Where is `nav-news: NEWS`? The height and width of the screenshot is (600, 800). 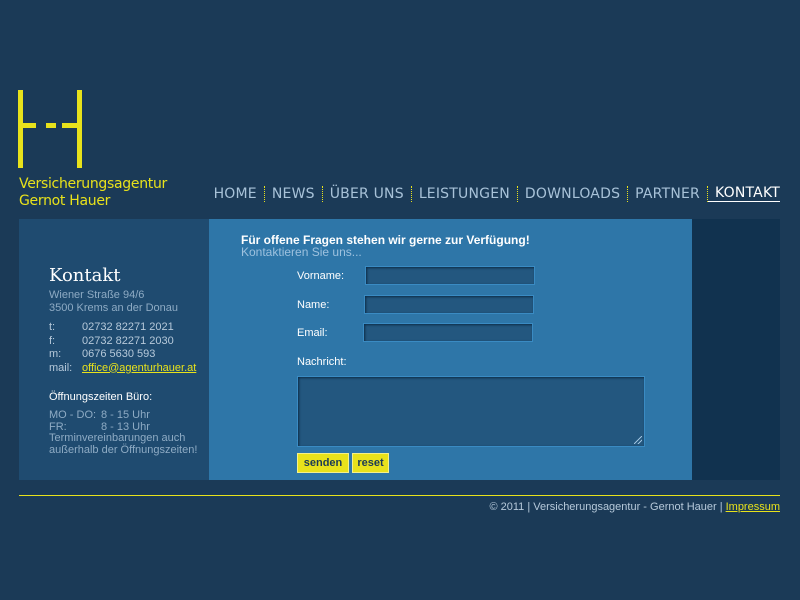
nav-news: NEWS is located at coordinates (293, 194).